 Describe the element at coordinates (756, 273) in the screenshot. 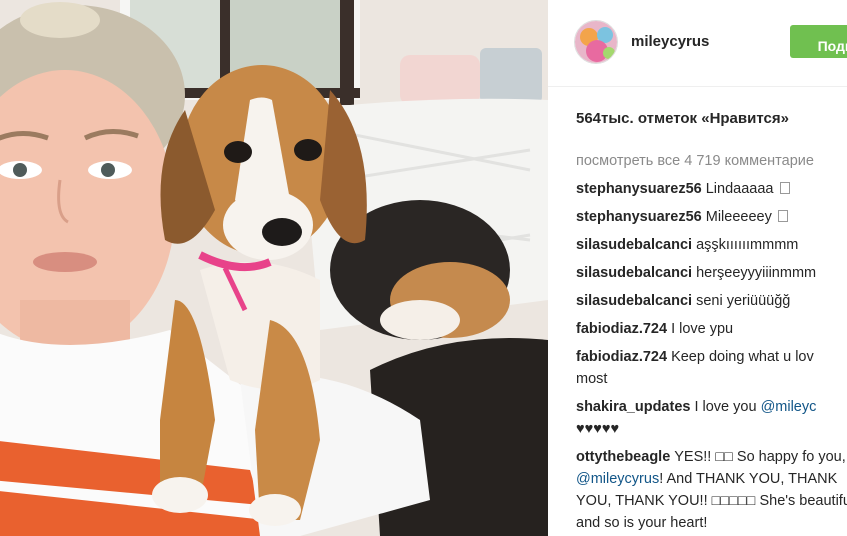

I see `comment-text: herşeeyyyiiinmmm` at that location.